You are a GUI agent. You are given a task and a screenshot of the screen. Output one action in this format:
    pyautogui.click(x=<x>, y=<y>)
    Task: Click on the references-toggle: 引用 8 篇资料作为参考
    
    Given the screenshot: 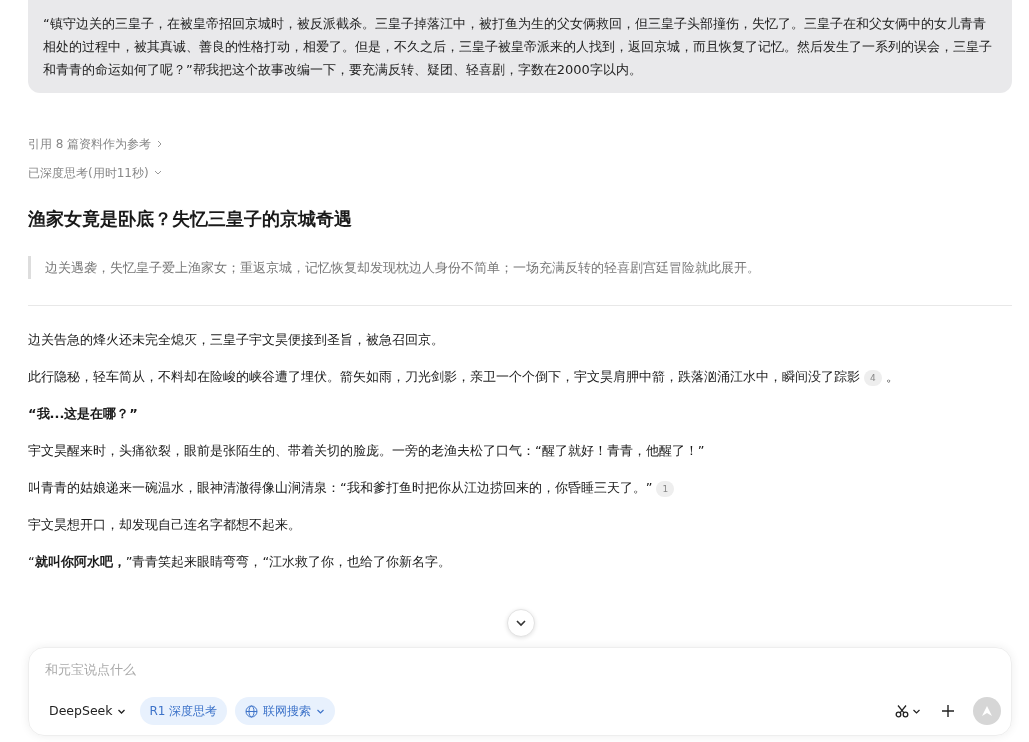 What is the action you would take?
    pyautogui.click(x=97, y=144)
    